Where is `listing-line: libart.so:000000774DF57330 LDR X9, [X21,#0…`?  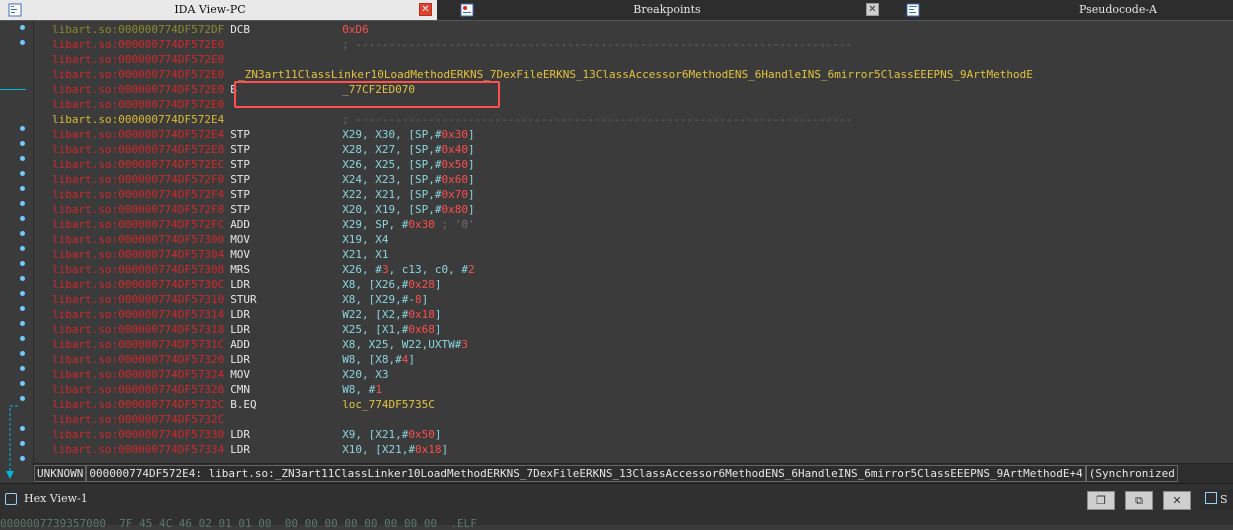
listing-line: libart.so:000000774DF57330 LDR X9, [X21,#0… is located at coordinates (247, 434).